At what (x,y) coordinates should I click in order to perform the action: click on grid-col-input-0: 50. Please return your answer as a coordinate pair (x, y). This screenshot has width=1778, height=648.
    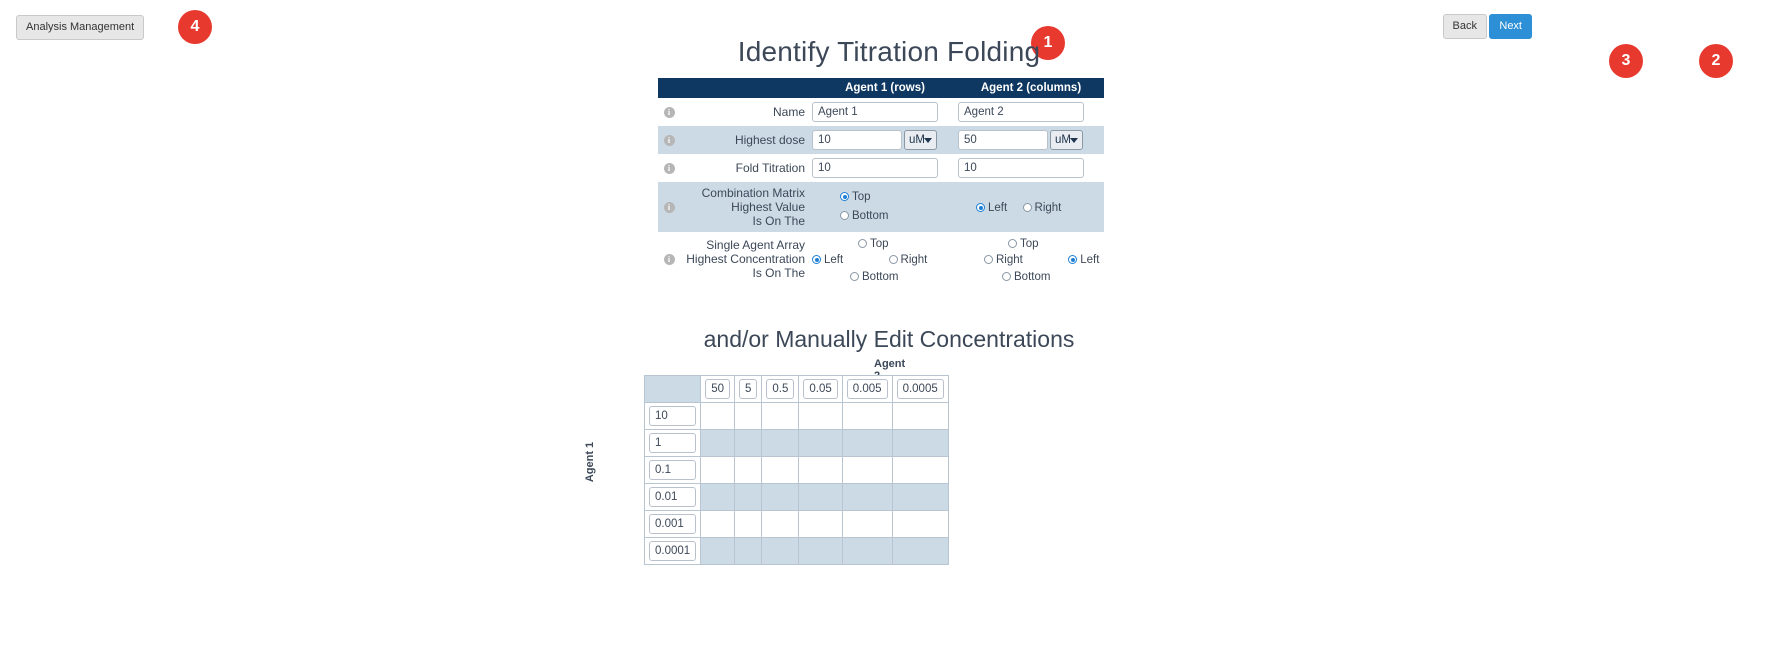
    Looking at the image, I should click on (717, 389).